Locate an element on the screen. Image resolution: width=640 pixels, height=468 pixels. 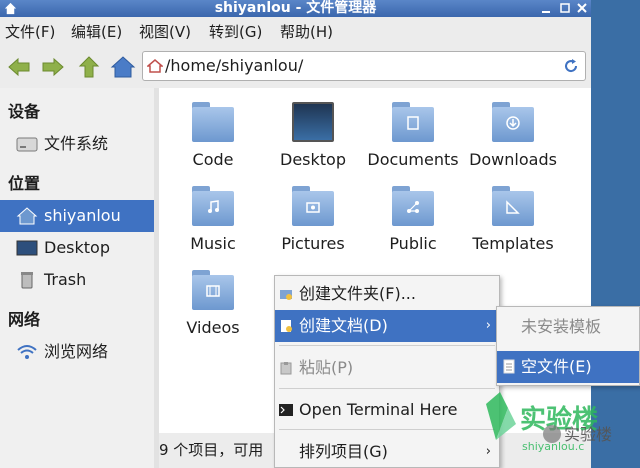
window-title: shiyanlou - 文件管理器 is located at coordinates (295, 8).